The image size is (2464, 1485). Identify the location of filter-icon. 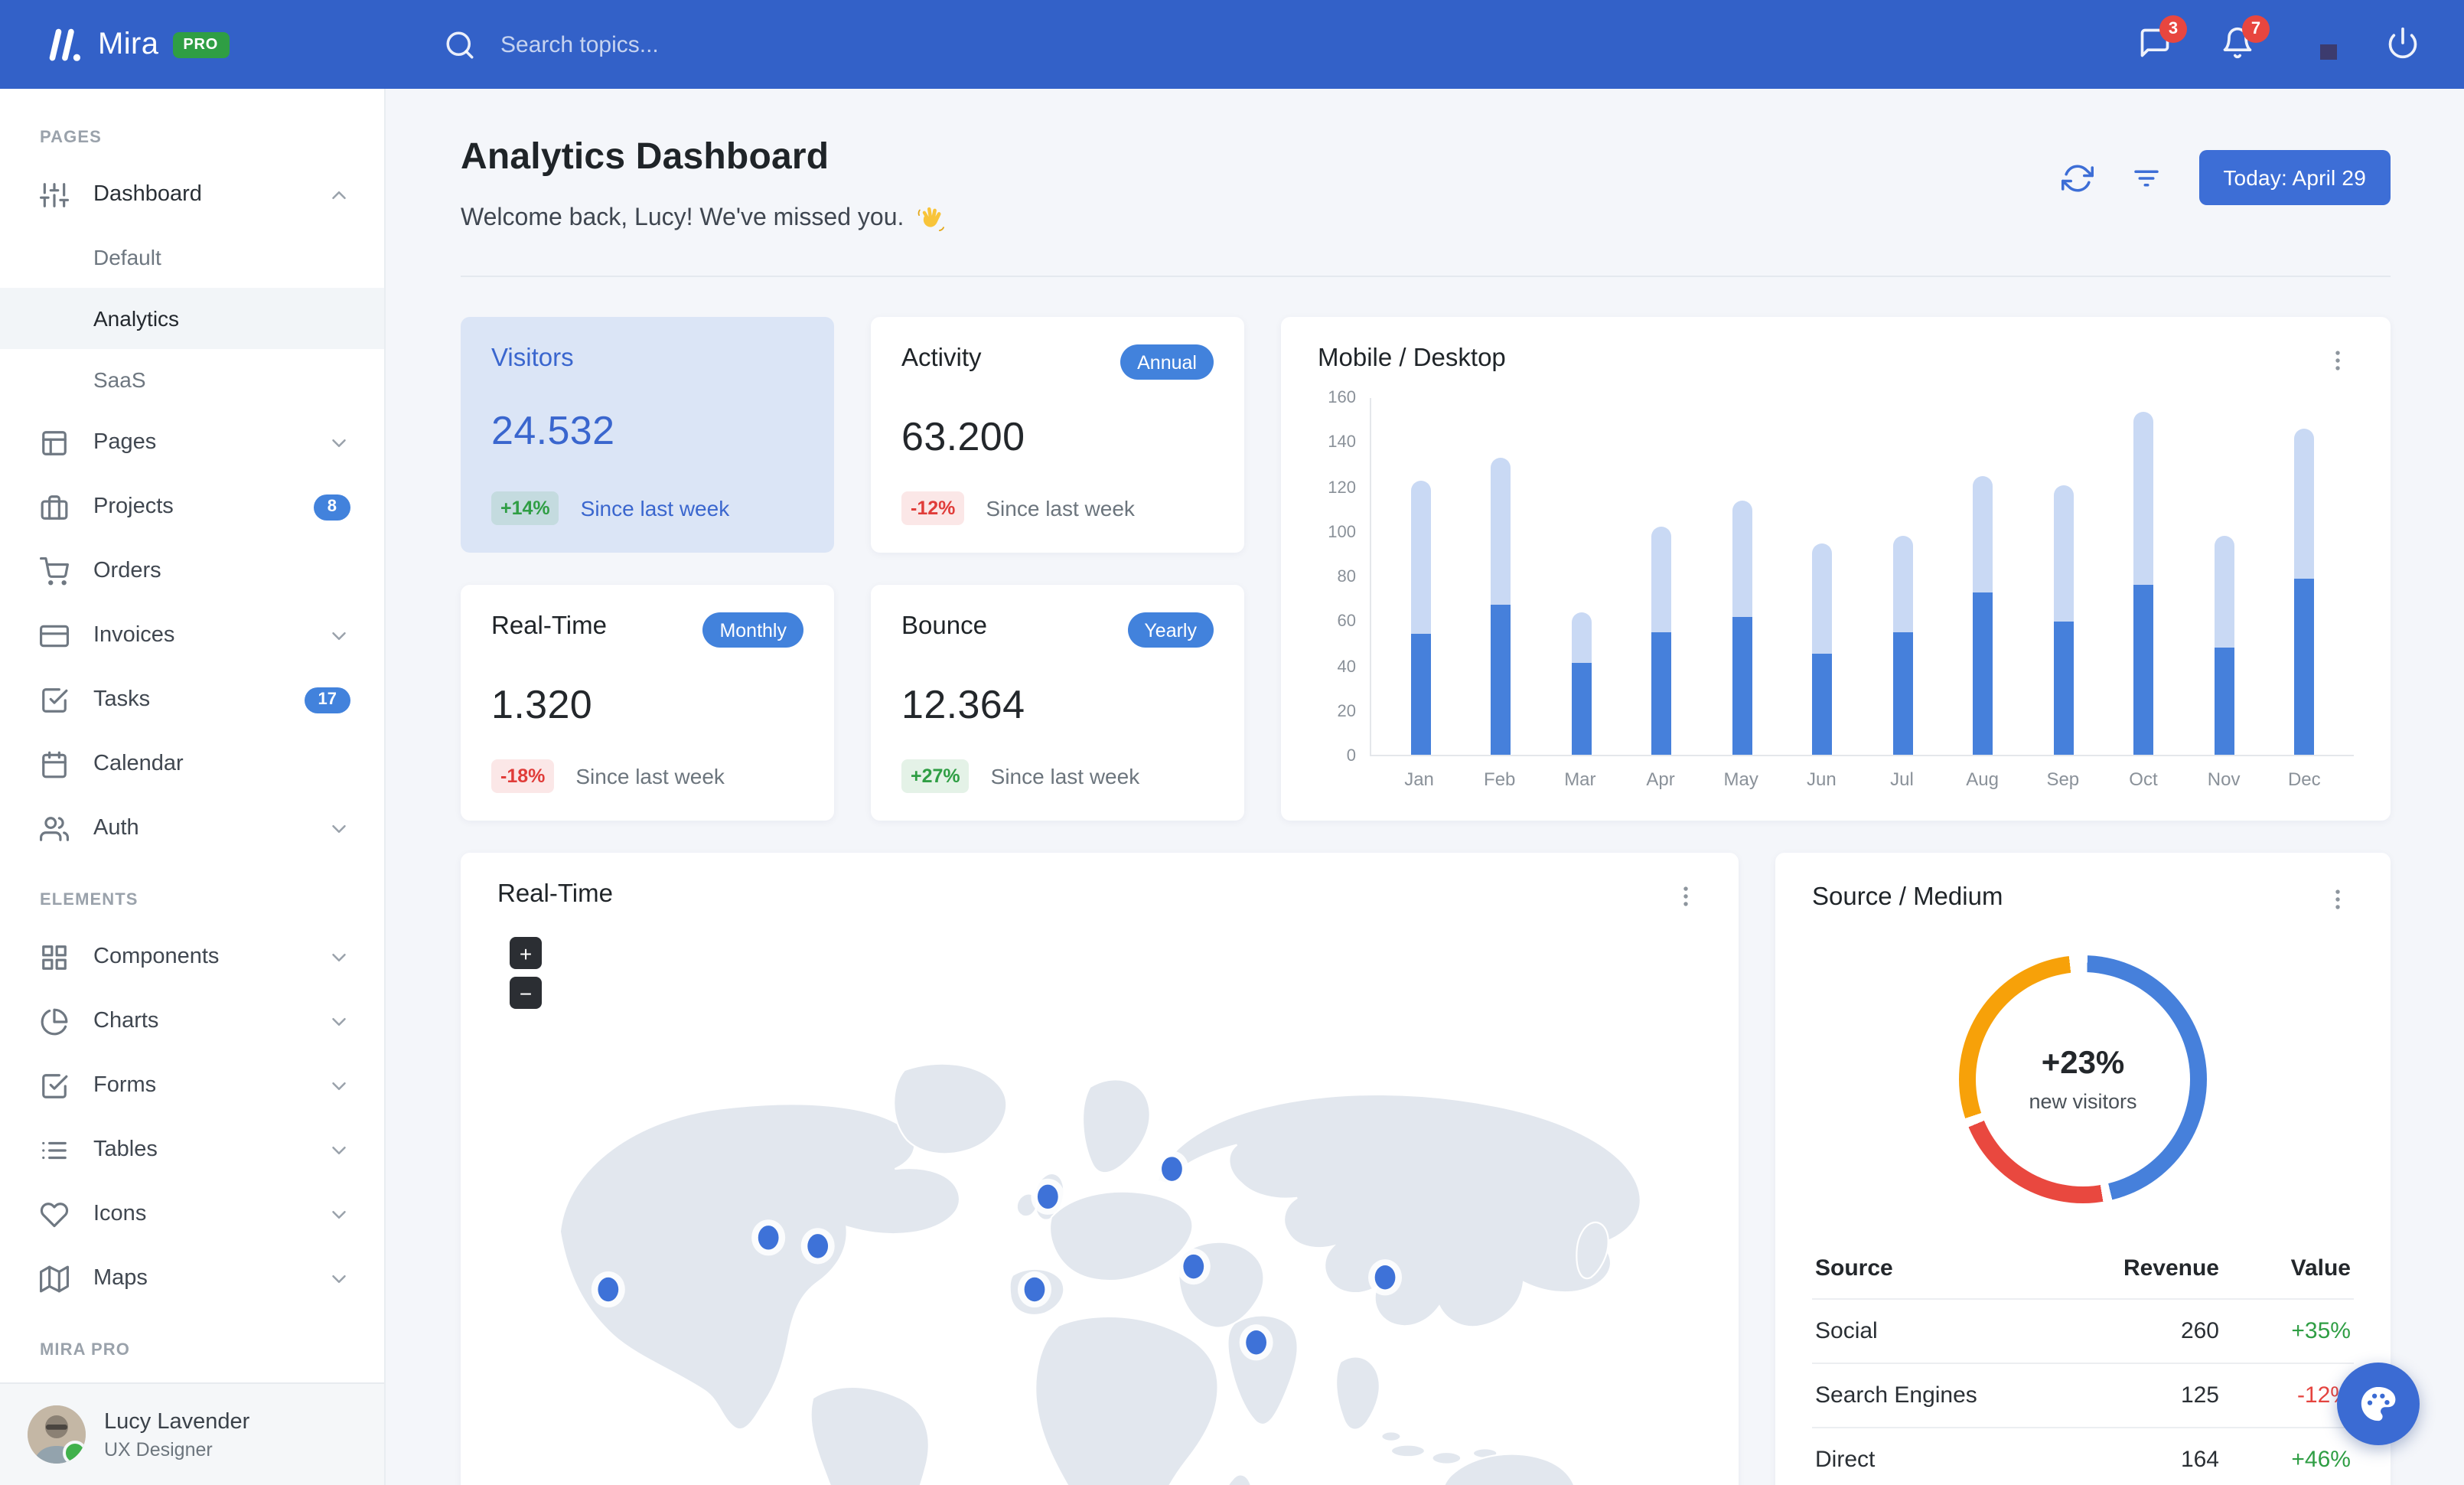
(2146, 177).